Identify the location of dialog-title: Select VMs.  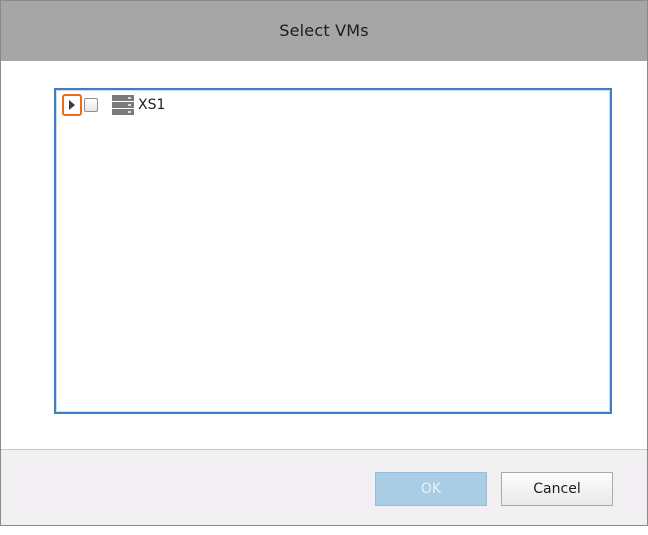
(324, 30).